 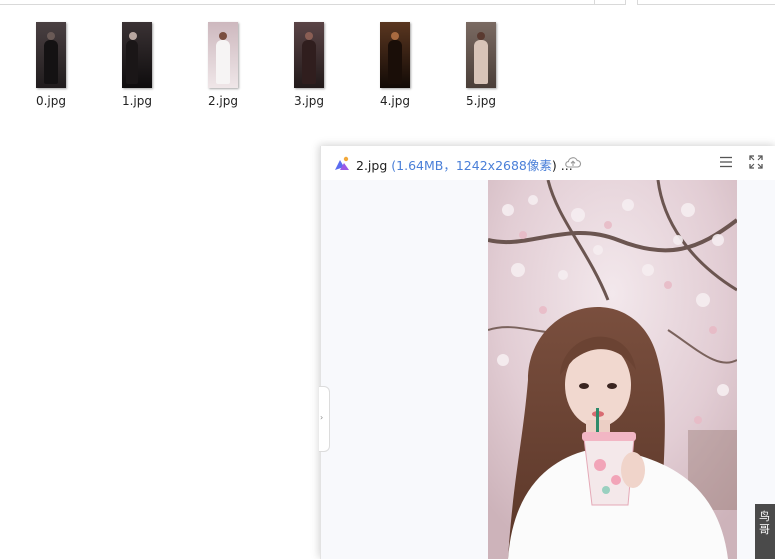 I want to click on file-item-4: 4.jpg, so click(x=395, y=65).